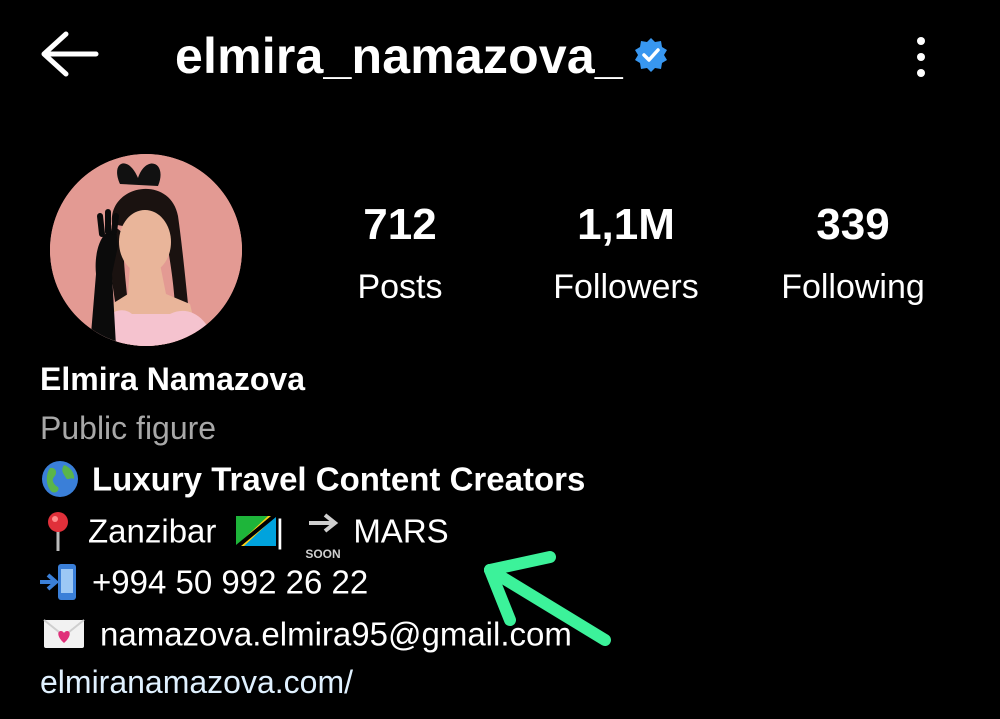  I want to click on tanzania-flag-icon, so click(255, 531).